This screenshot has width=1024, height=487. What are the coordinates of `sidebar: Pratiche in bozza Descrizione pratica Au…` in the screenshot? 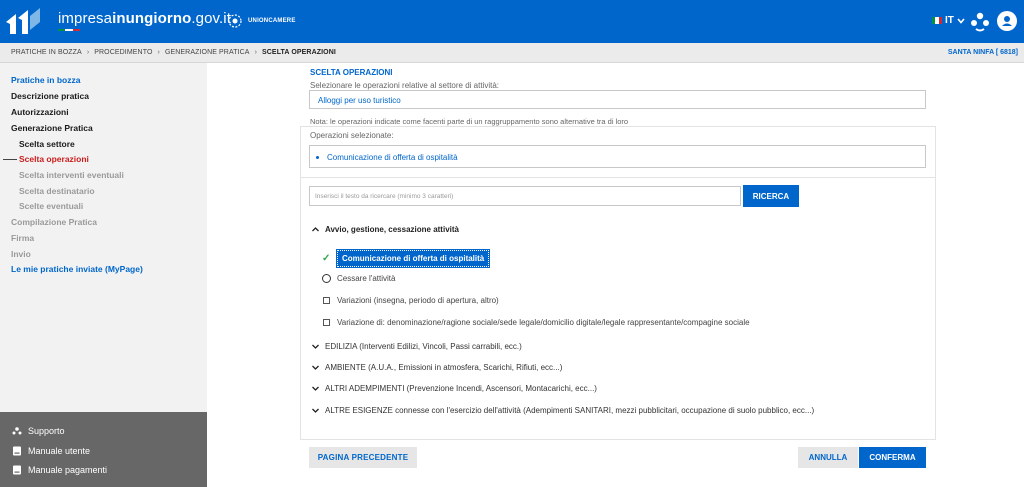 It's located at (103, 237).